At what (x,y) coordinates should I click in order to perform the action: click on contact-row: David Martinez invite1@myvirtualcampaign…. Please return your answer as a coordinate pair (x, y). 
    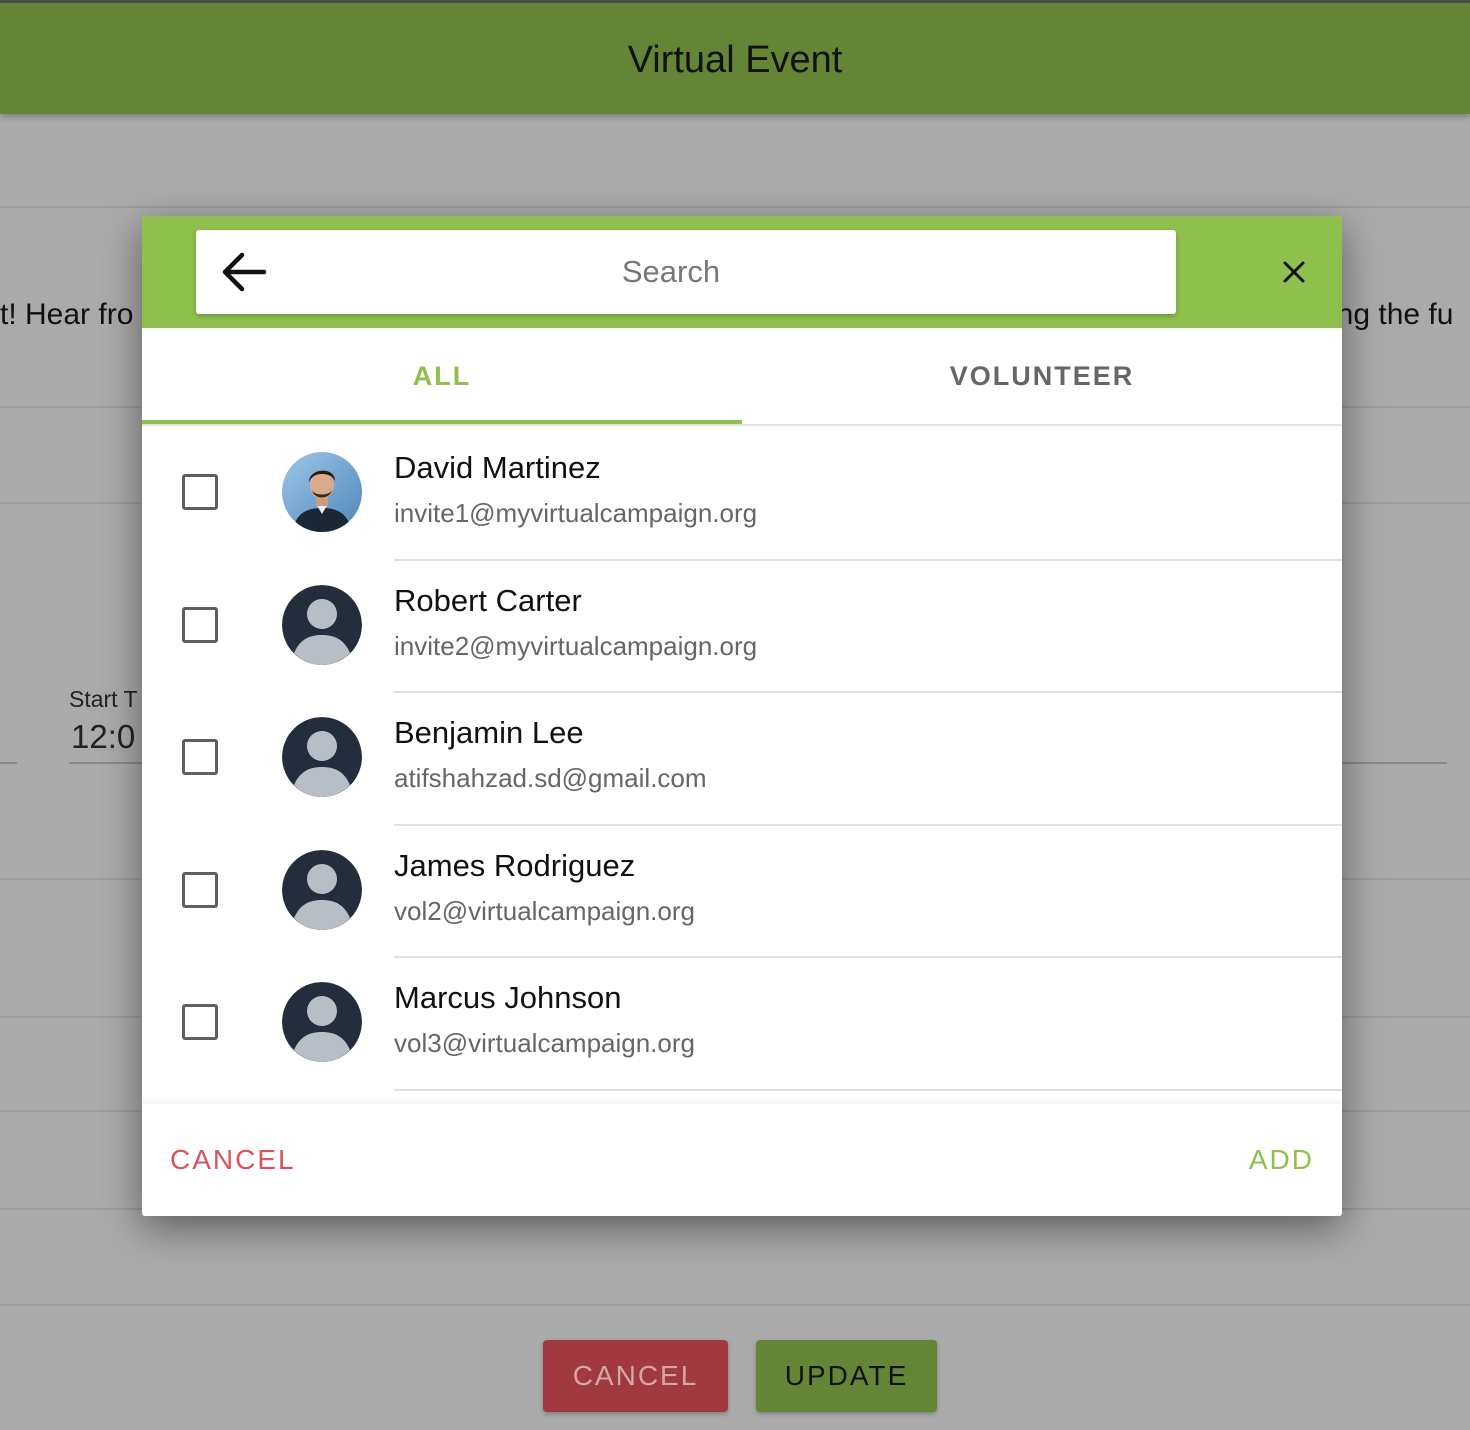
    Looking at the image, I should click on (742, 494).